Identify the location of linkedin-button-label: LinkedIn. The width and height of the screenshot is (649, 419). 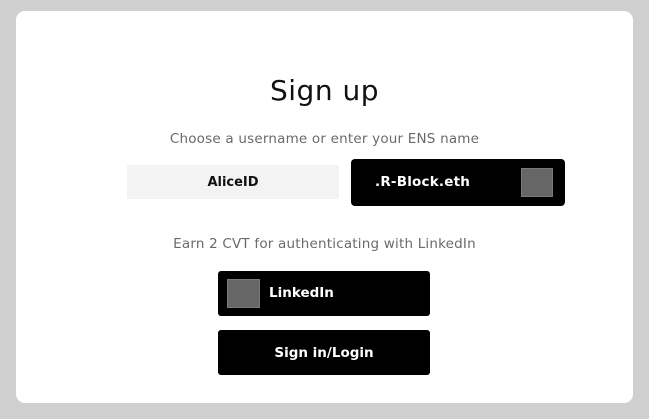
(301, 293).